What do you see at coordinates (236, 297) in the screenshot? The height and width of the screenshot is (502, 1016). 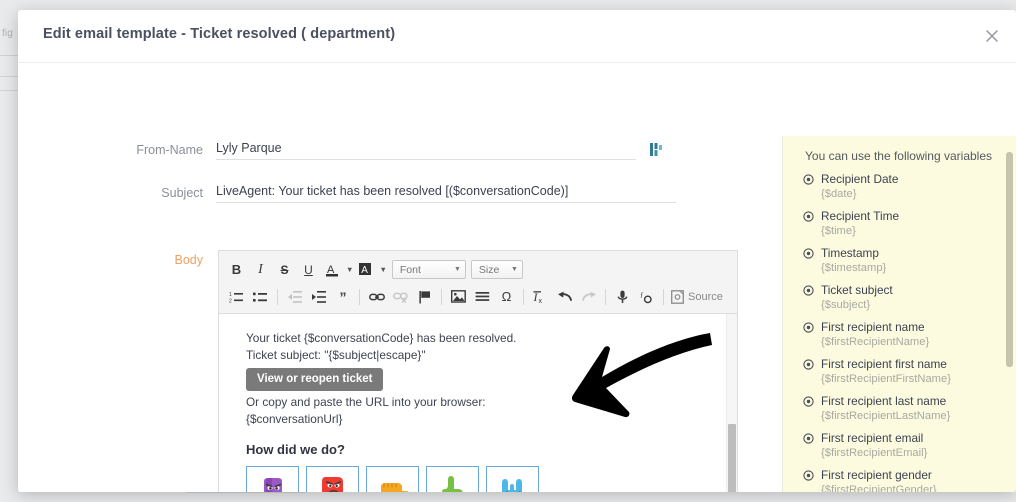 I see `numbered-list-icon: 1 2` at bounding box center [236, 297].